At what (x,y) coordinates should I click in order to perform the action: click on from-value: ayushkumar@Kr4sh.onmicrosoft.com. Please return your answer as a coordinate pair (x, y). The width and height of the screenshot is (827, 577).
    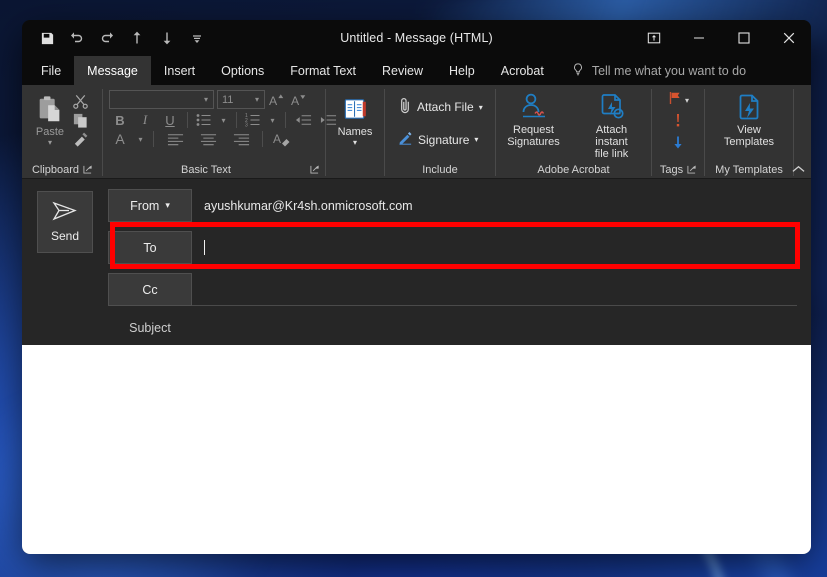
    Looking at the image, I should click on (494, 205).